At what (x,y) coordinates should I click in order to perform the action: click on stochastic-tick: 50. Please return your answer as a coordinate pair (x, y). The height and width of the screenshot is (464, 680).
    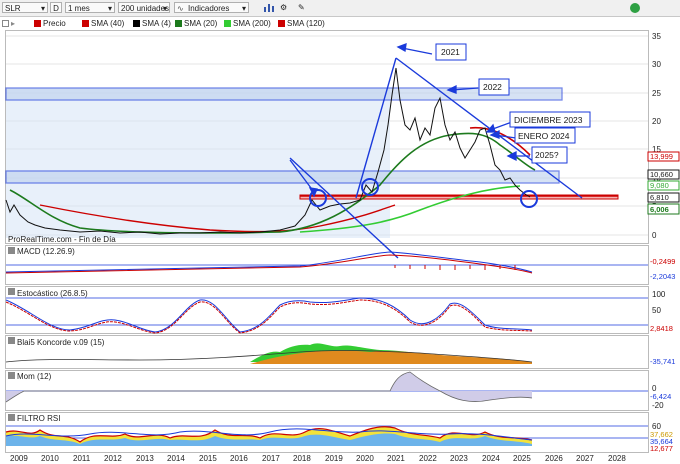
    Looking at the image, I should click on (656, 310).